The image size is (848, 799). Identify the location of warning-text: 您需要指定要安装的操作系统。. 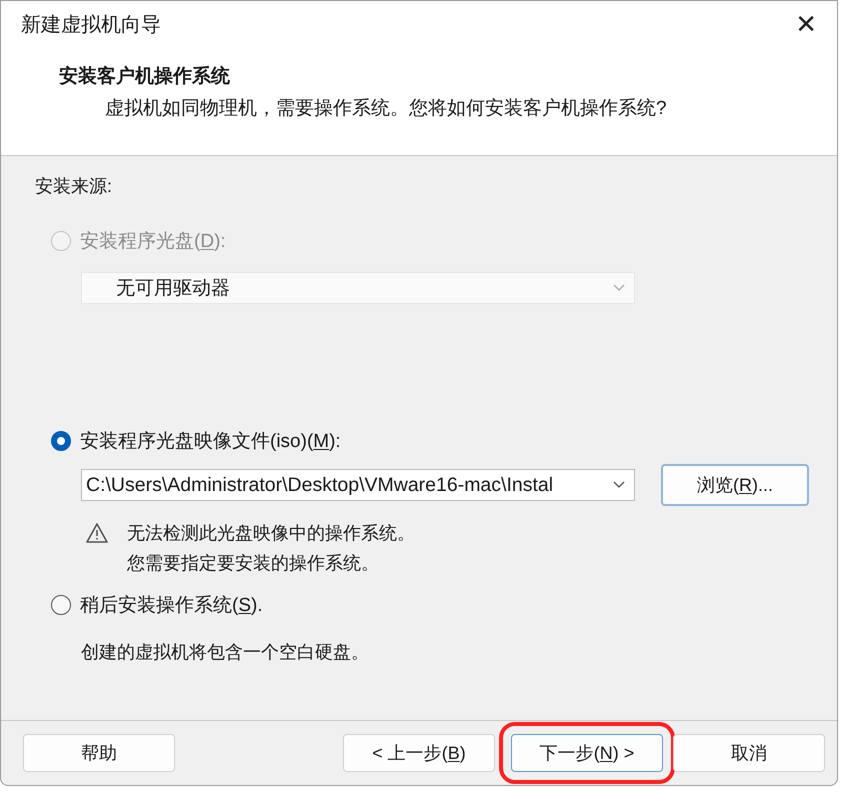
(253, 563).